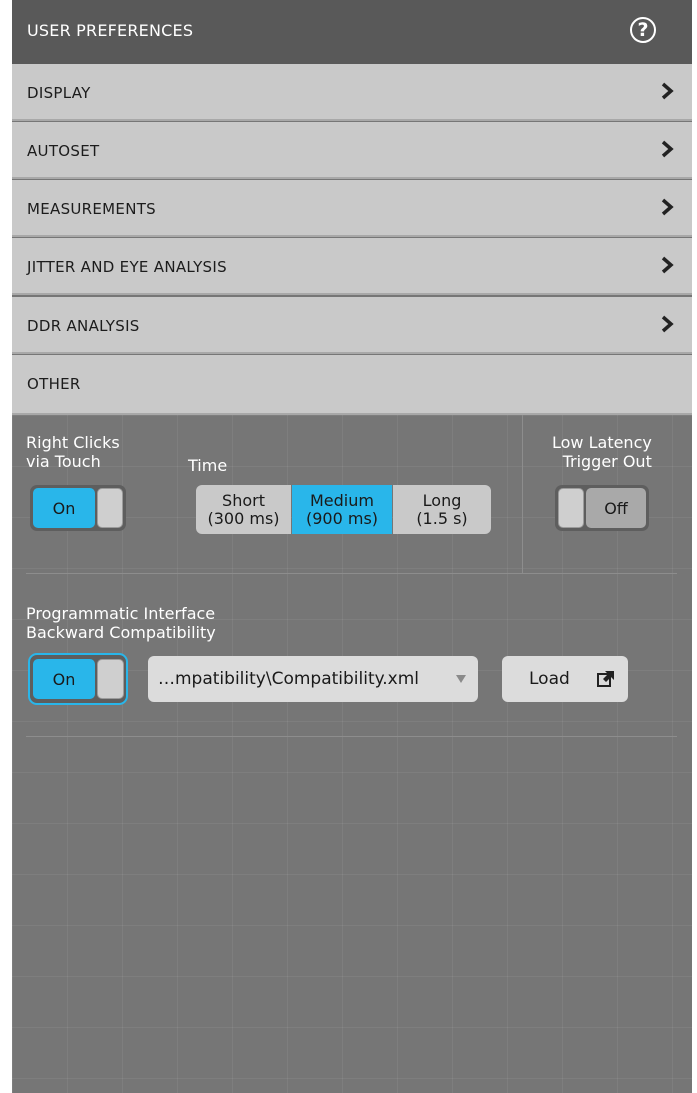  I want to click on vertical-divider, so click(522, 494).